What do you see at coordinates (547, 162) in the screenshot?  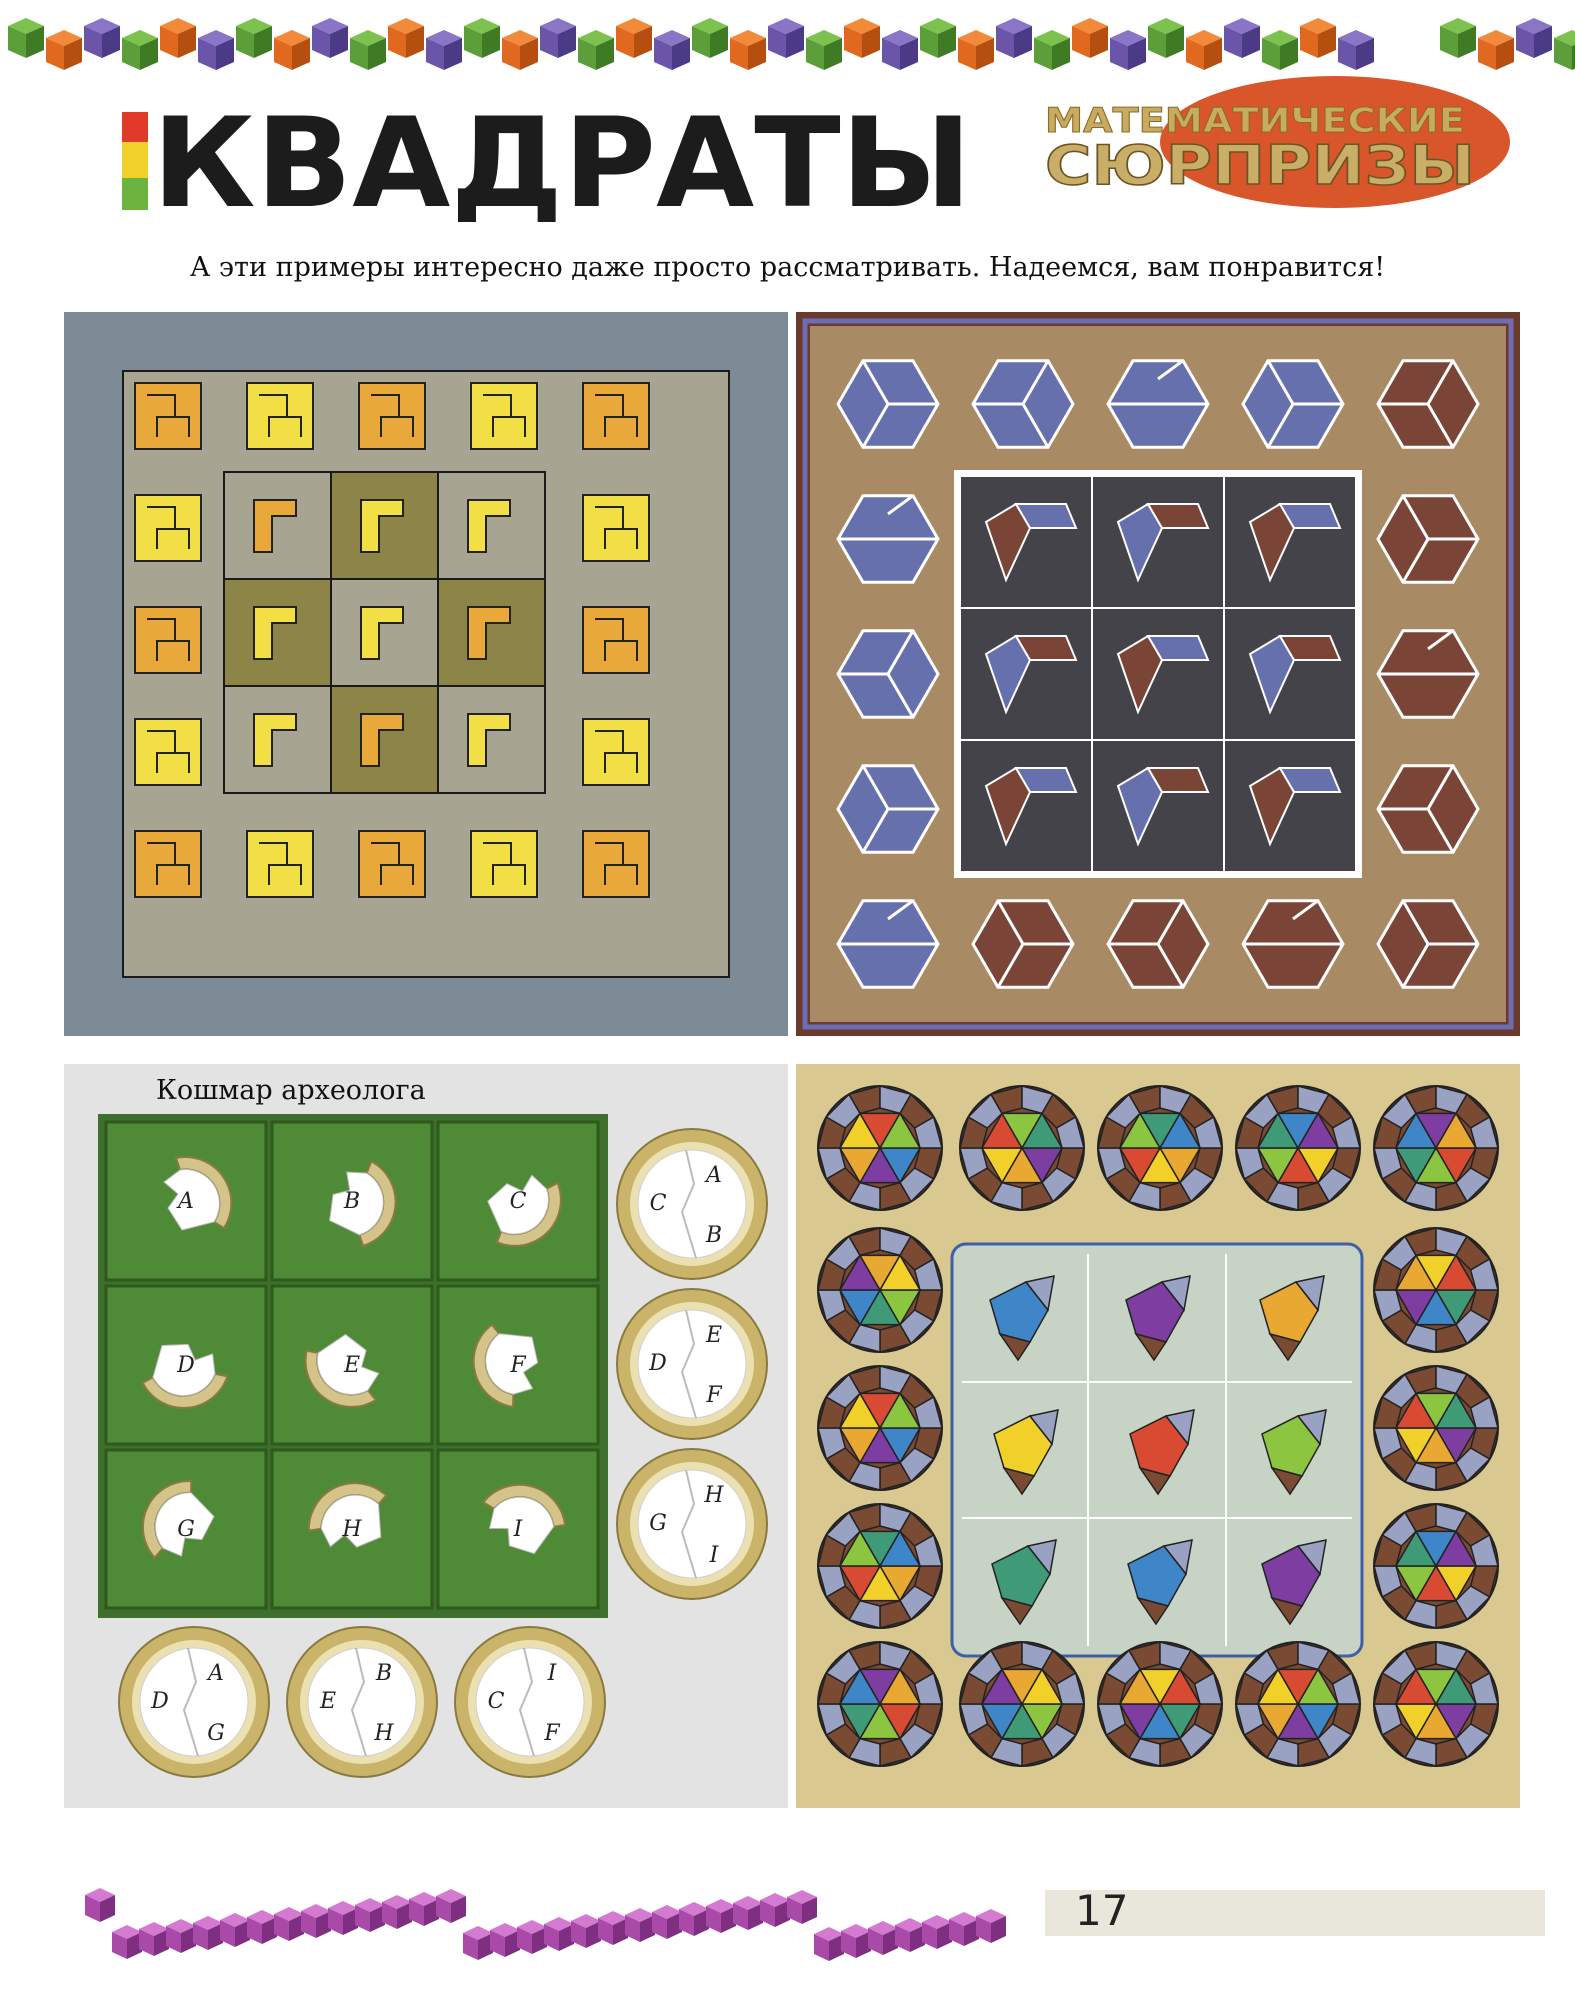 I see `page-title: КВАДРАТЫ` at bounding box center [547, 162].